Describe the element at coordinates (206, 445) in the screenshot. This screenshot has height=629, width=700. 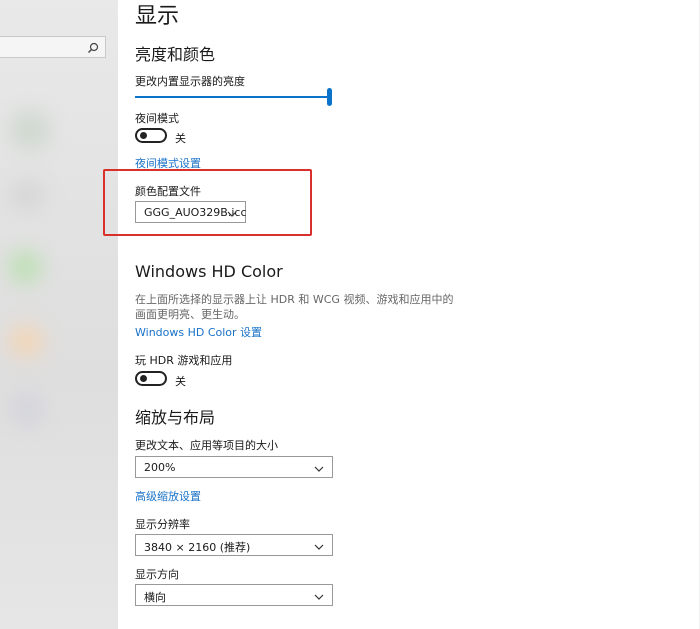
I see `text-size-label: 更改文本、应用等项目的大小` at that location.